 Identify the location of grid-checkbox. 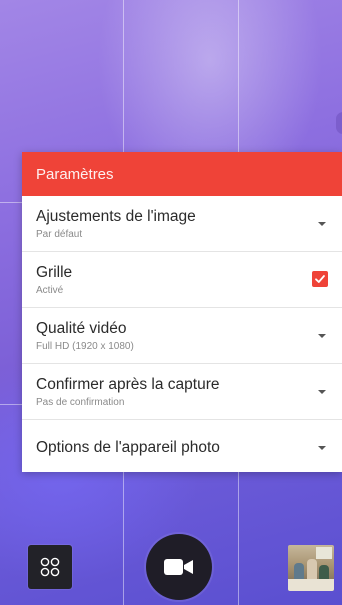
(320, 279).